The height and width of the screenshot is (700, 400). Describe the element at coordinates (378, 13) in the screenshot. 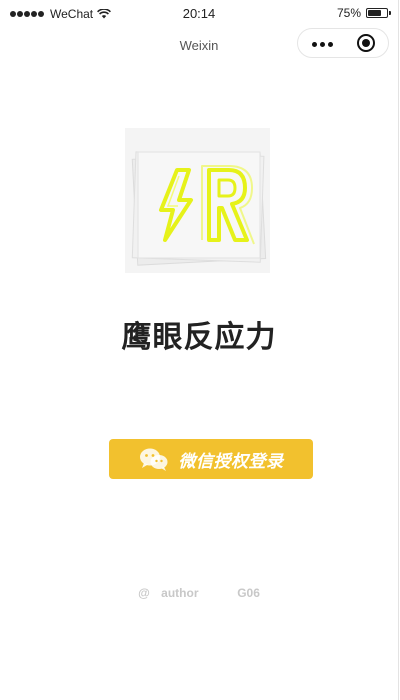

I see `battery-icon` at that location.